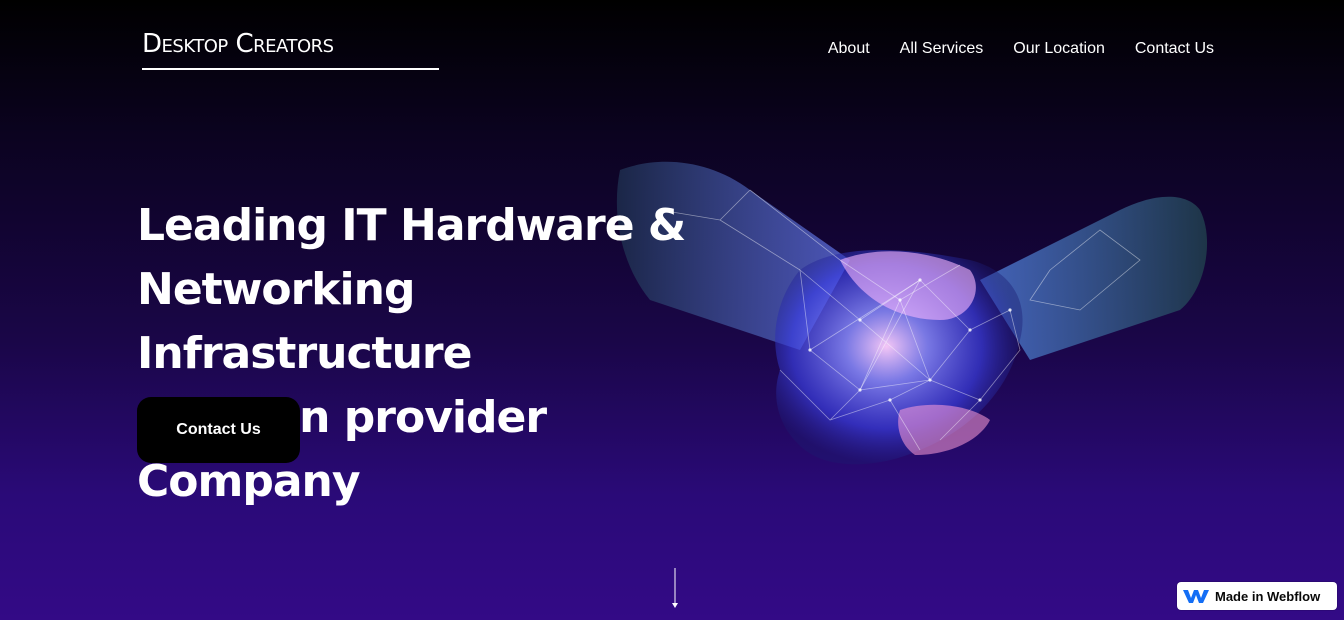 This screenshot has height=620, width=1344. What do you see at coordinates (1196, 596) in the screenshot?
I see `webflow-logo-icon` at bounding box center [1196, 596].